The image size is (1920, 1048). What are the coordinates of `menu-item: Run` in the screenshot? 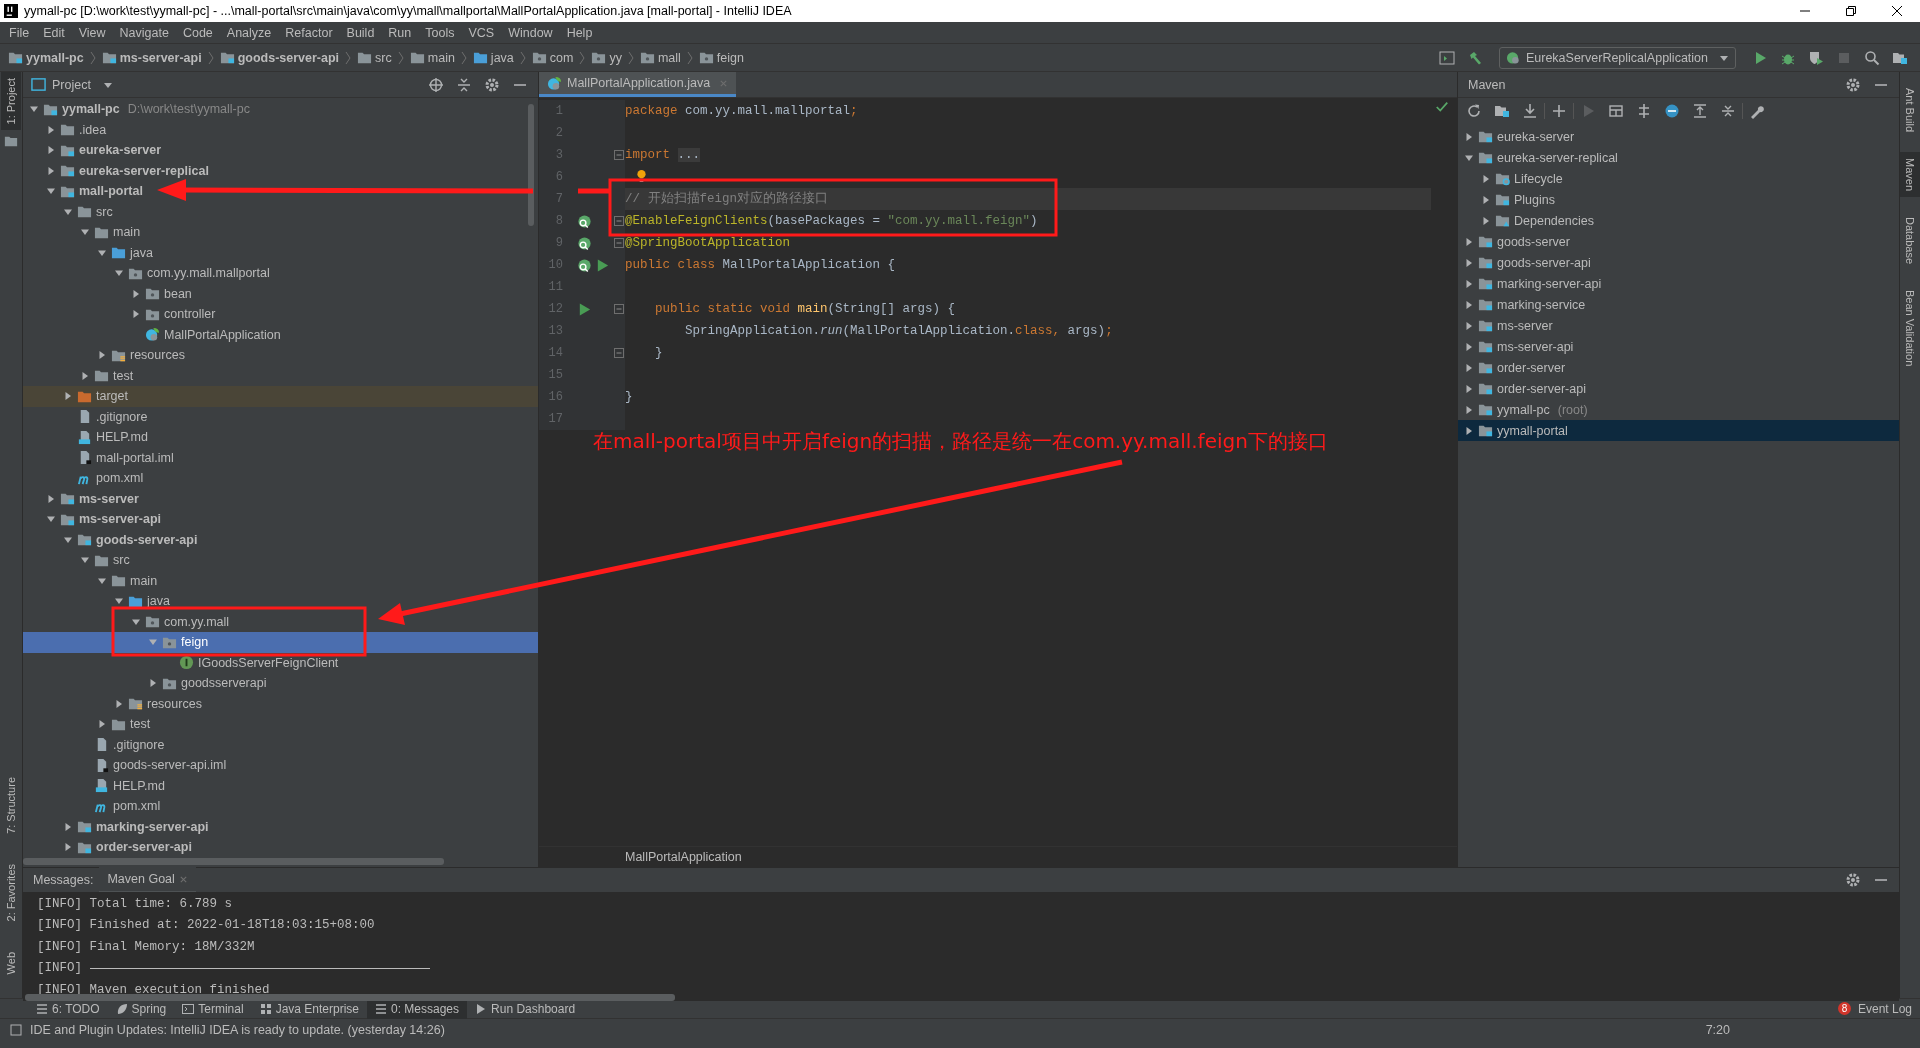 It's located at (400, 32).